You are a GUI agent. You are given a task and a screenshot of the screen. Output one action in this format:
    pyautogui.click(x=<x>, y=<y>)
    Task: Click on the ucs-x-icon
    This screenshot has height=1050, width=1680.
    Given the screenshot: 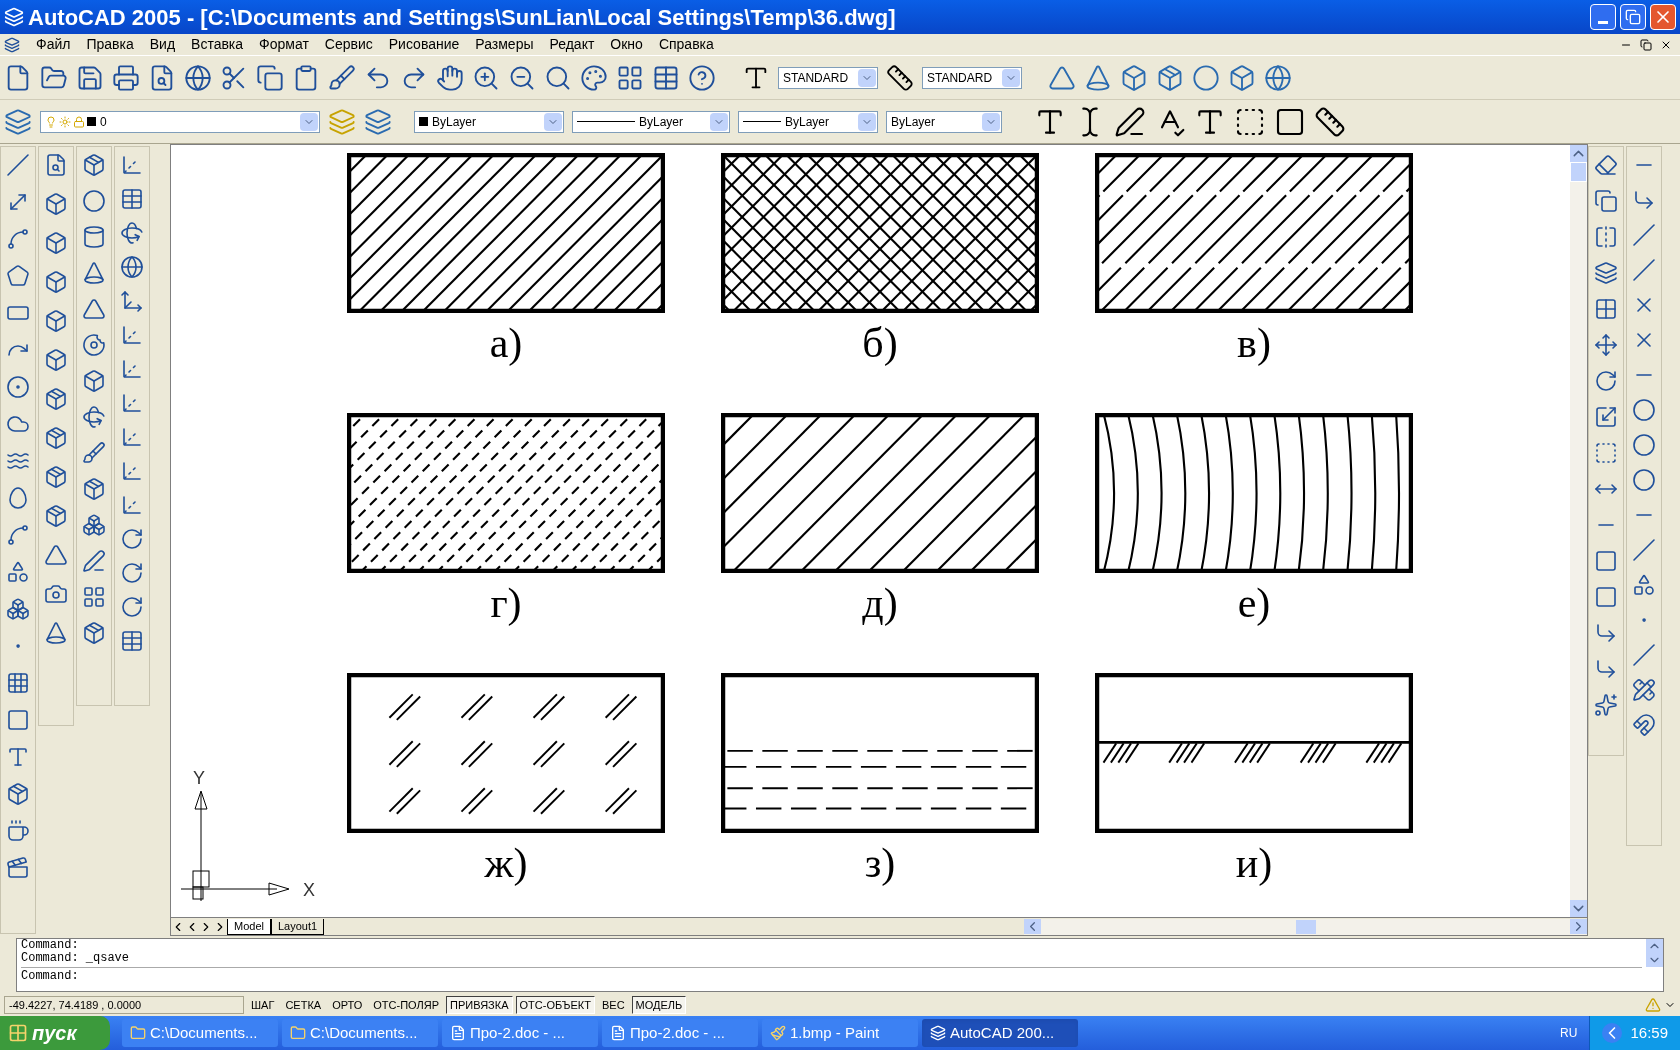 What is the action you would take?
    pyautogui.click(x=132, y=539)
    